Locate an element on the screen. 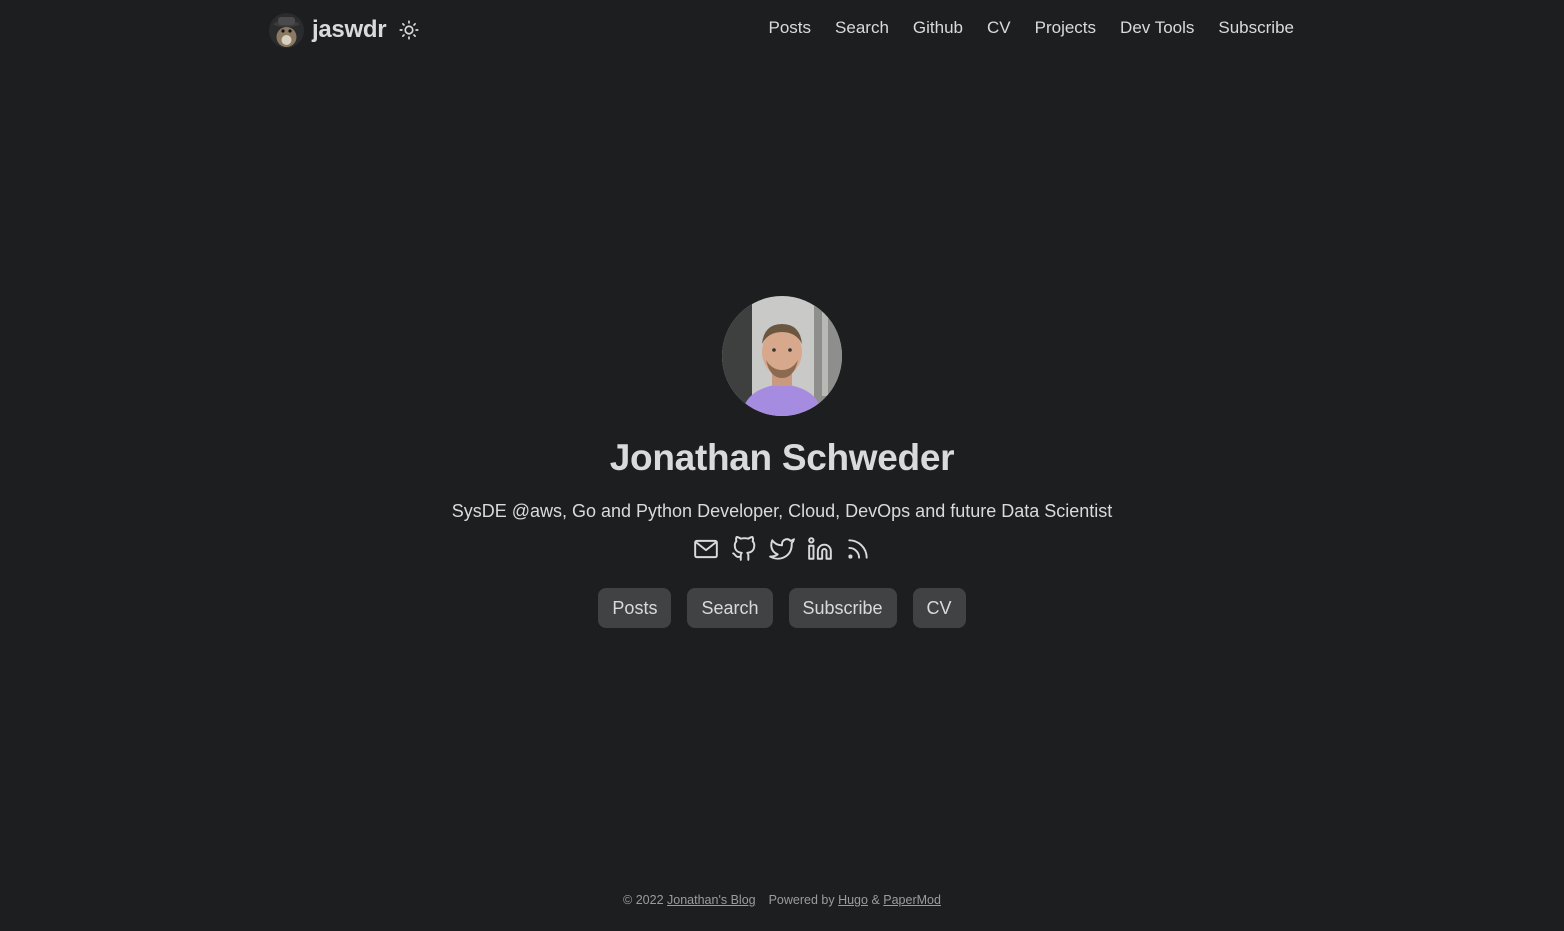 The height and width of the screenshot is (931, 1564). menu-item-search: Search is located at coordinates (862, 28).